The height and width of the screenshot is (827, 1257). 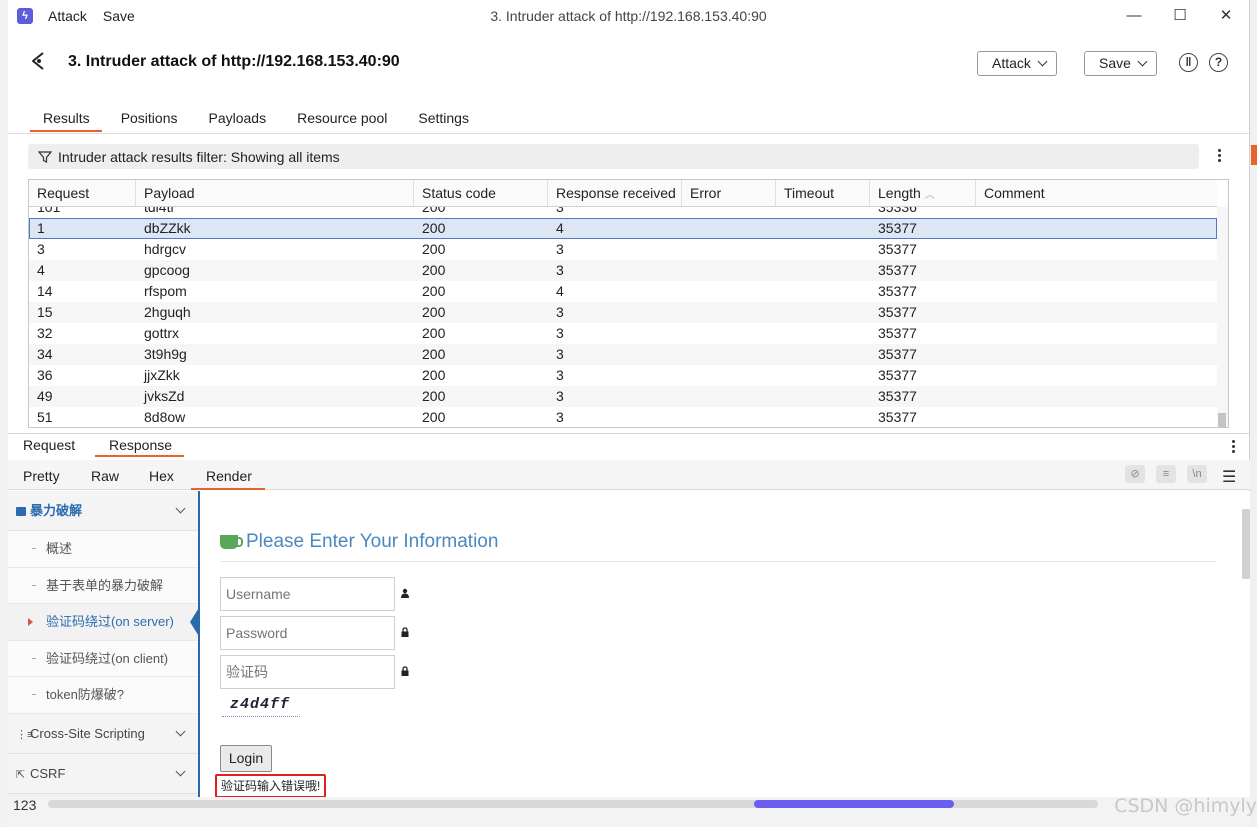 I want to click on captcha-image: z4d4ff, so click(x=261, y=706).